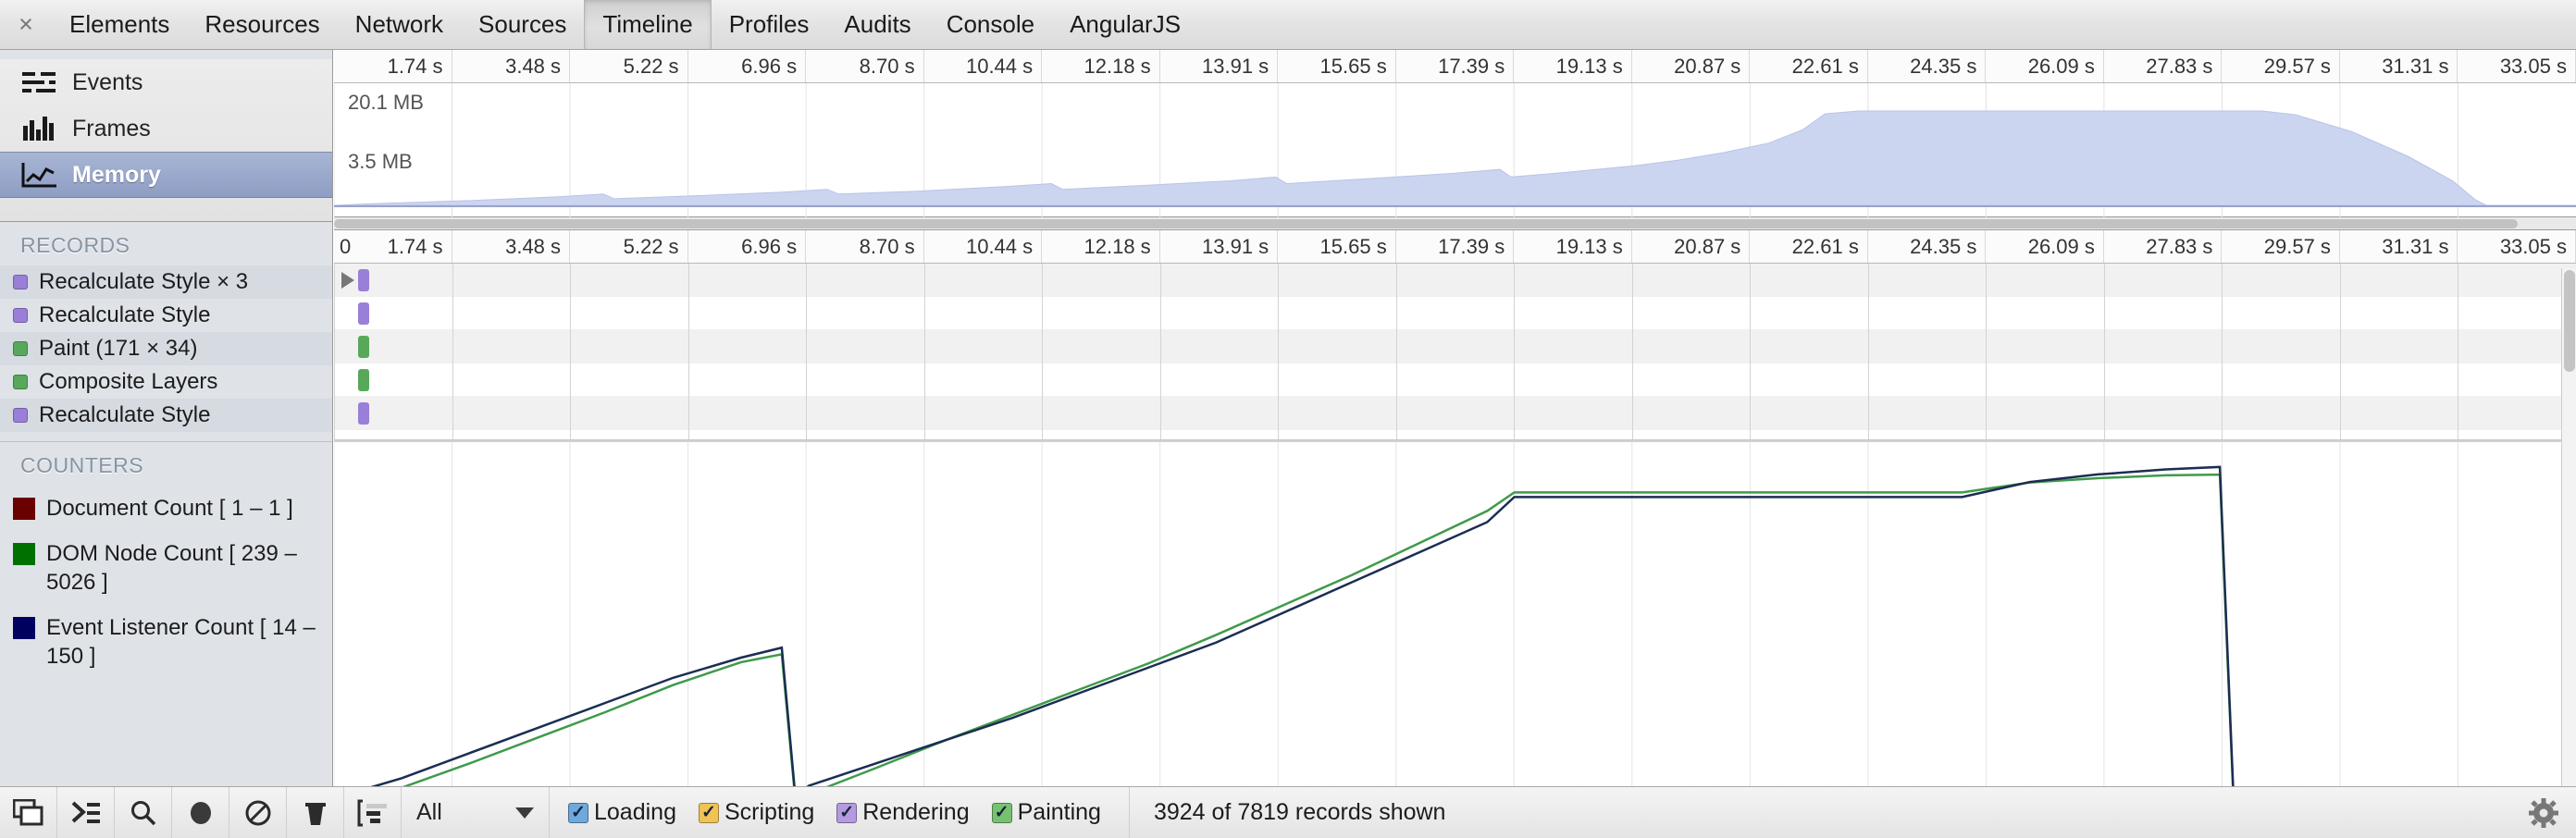 The width and height of the screenshot is (2576, 838). What do you see at coordinates (166, 282) in the screenshot?
I see `list-item: Recalculate Style × 3` at bounding box center [166, 282].